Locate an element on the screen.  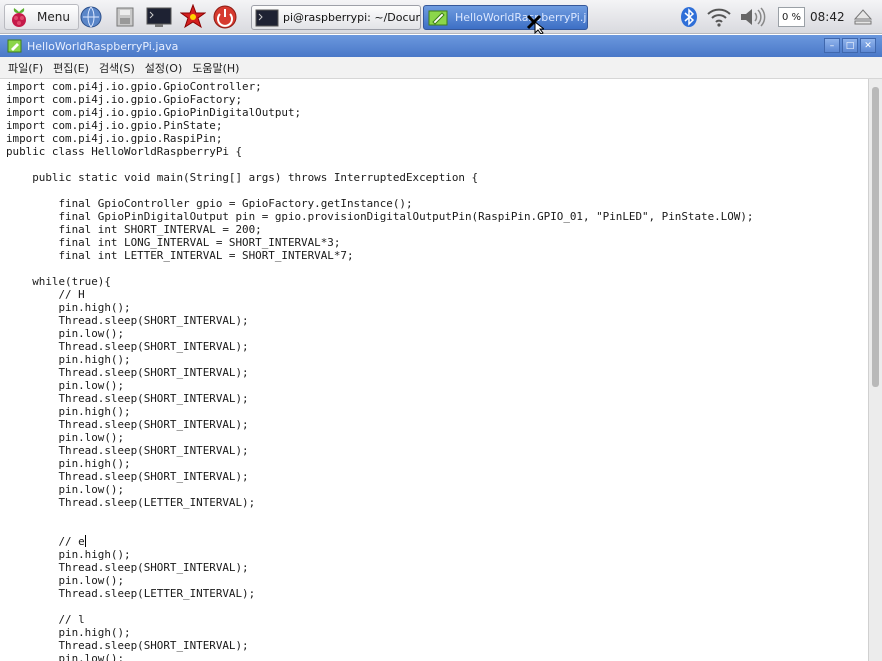
code-line: final int SHORT_INTERVAL = 200; is located at coordinates (437, 229).